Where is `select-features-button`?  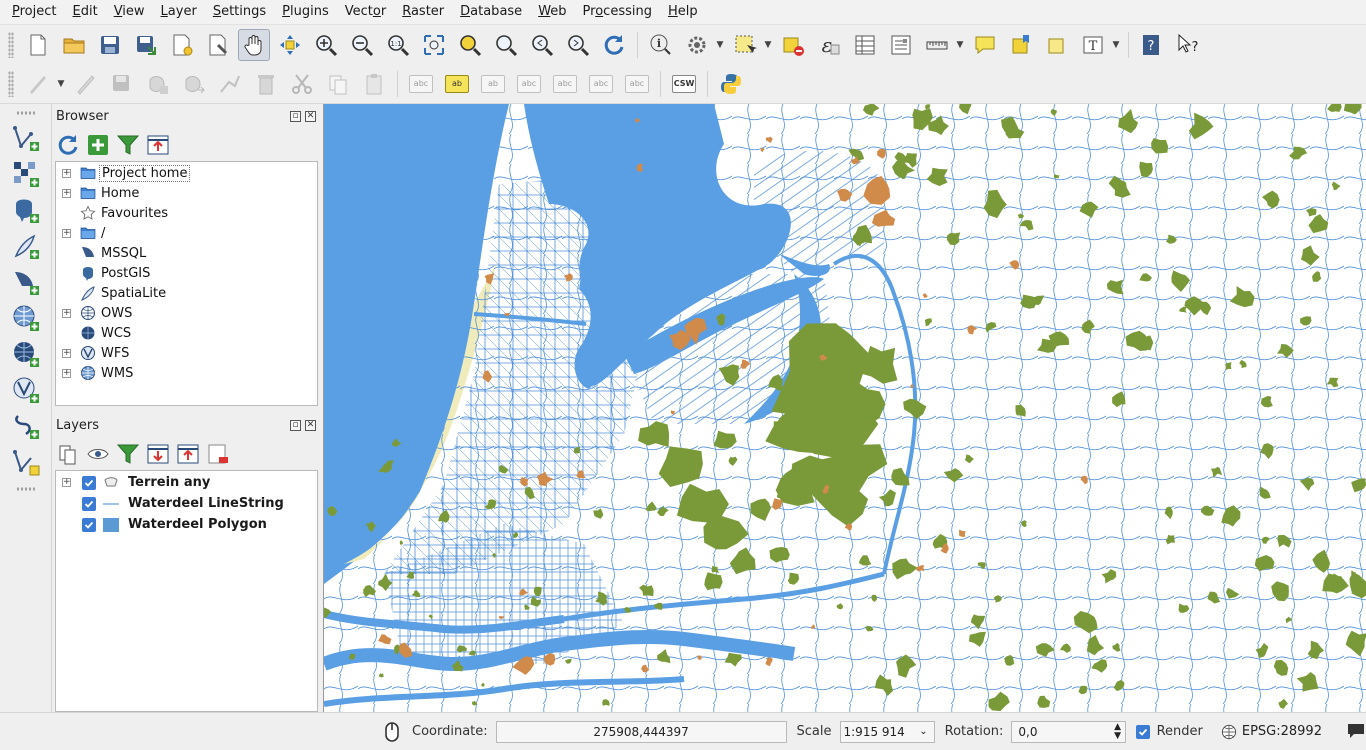
select-features-button is located at coordinates (745, 45).